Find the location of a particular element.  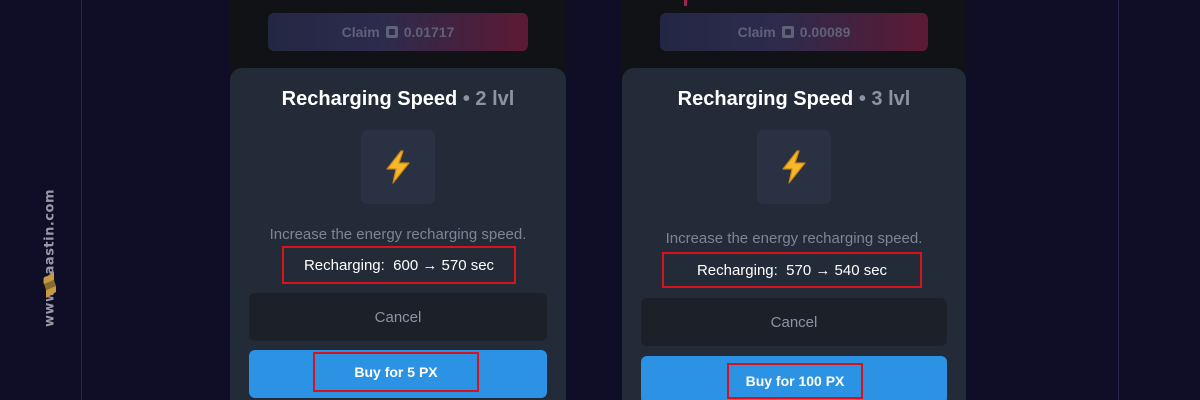

buy-button-label: Buy for 5 PX is located at coordinates (396, 372).